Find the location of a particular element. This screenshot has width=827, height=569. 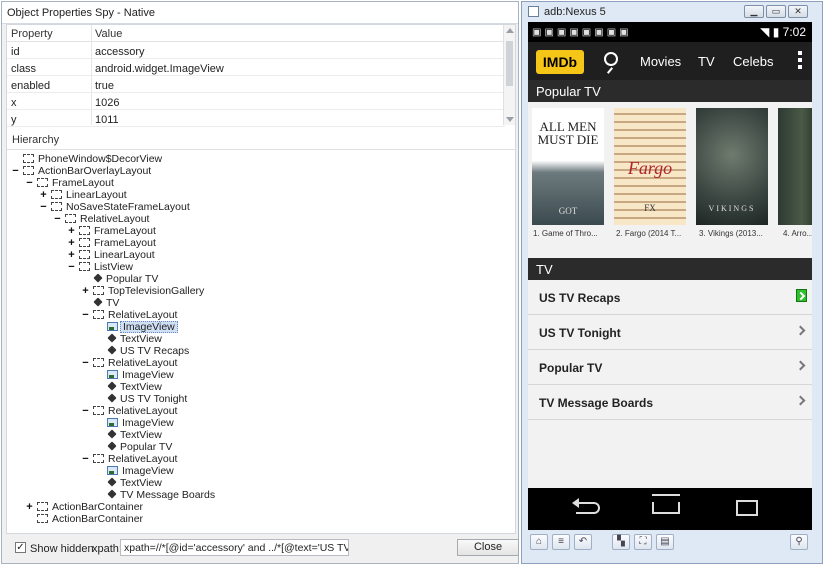

value-column-header: Value is located at coordinates (108, 34).